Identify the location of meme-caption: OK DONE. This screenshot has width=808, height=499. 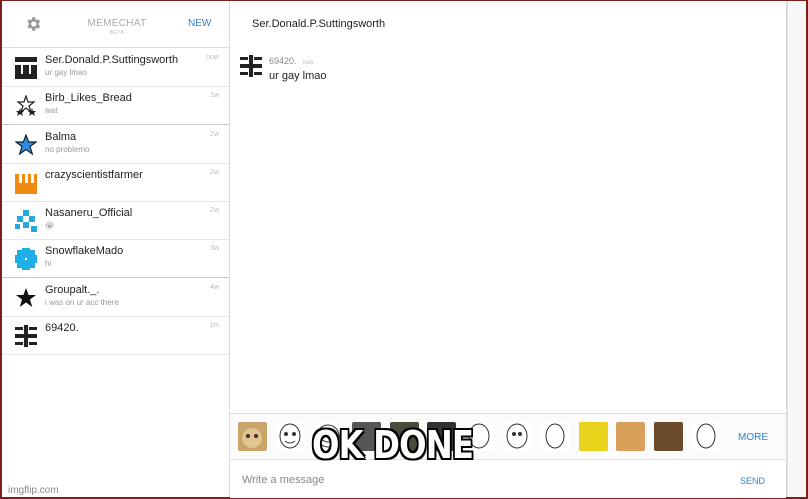
(393, 445).